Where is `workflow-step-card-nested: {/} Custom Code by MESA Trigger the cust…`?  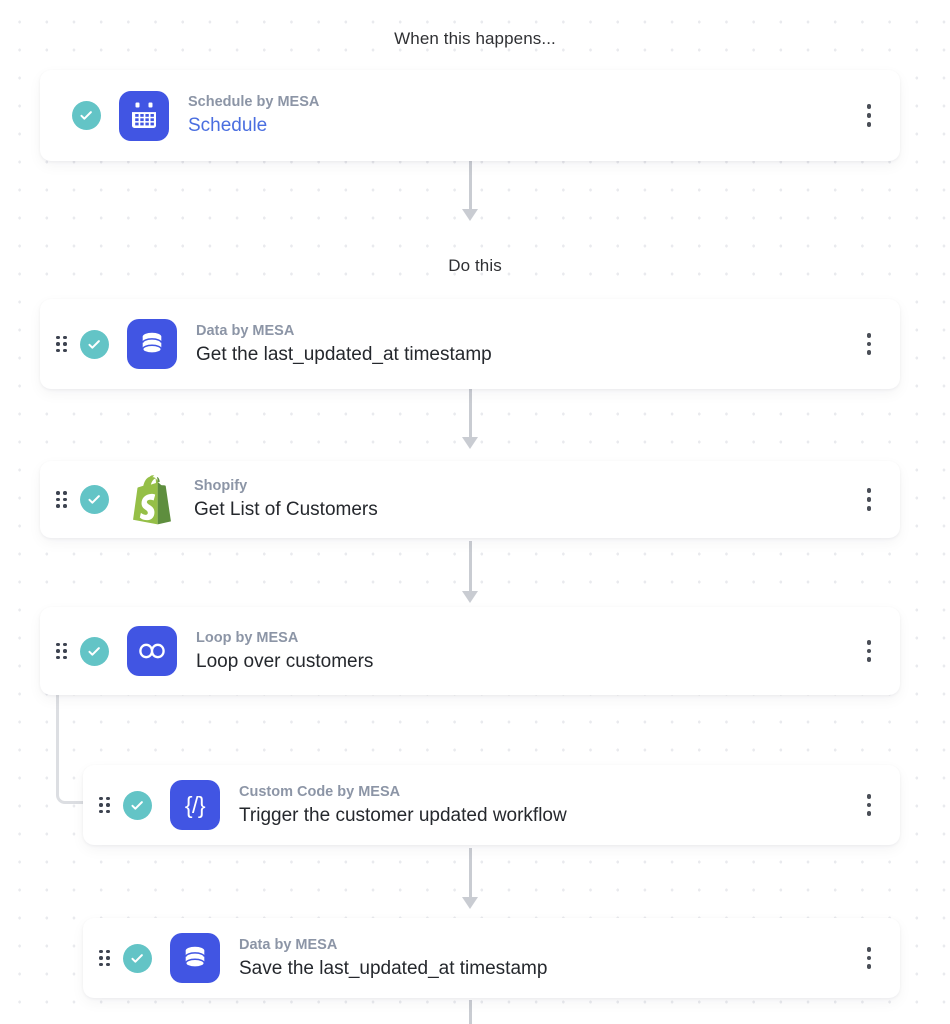
workflow-step-card-nested: {/} Custom Code by MESA Trigger the cust… is located at coordinates (491, 805).